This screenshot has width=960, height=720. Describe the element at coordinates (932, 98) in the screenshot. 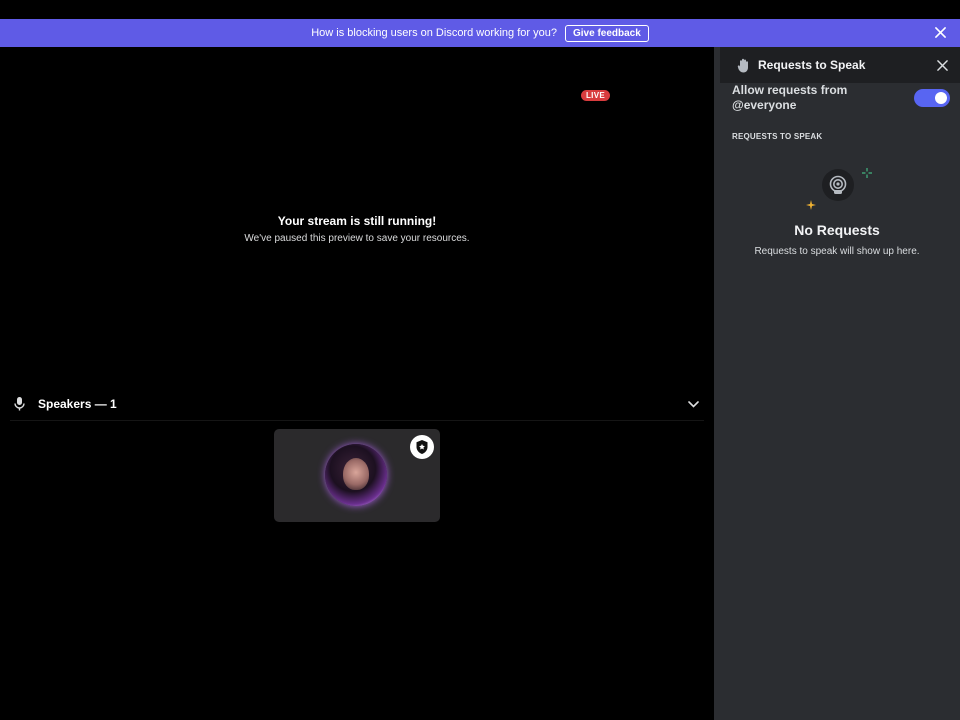

I see `allow-requests-toggle` at that location.